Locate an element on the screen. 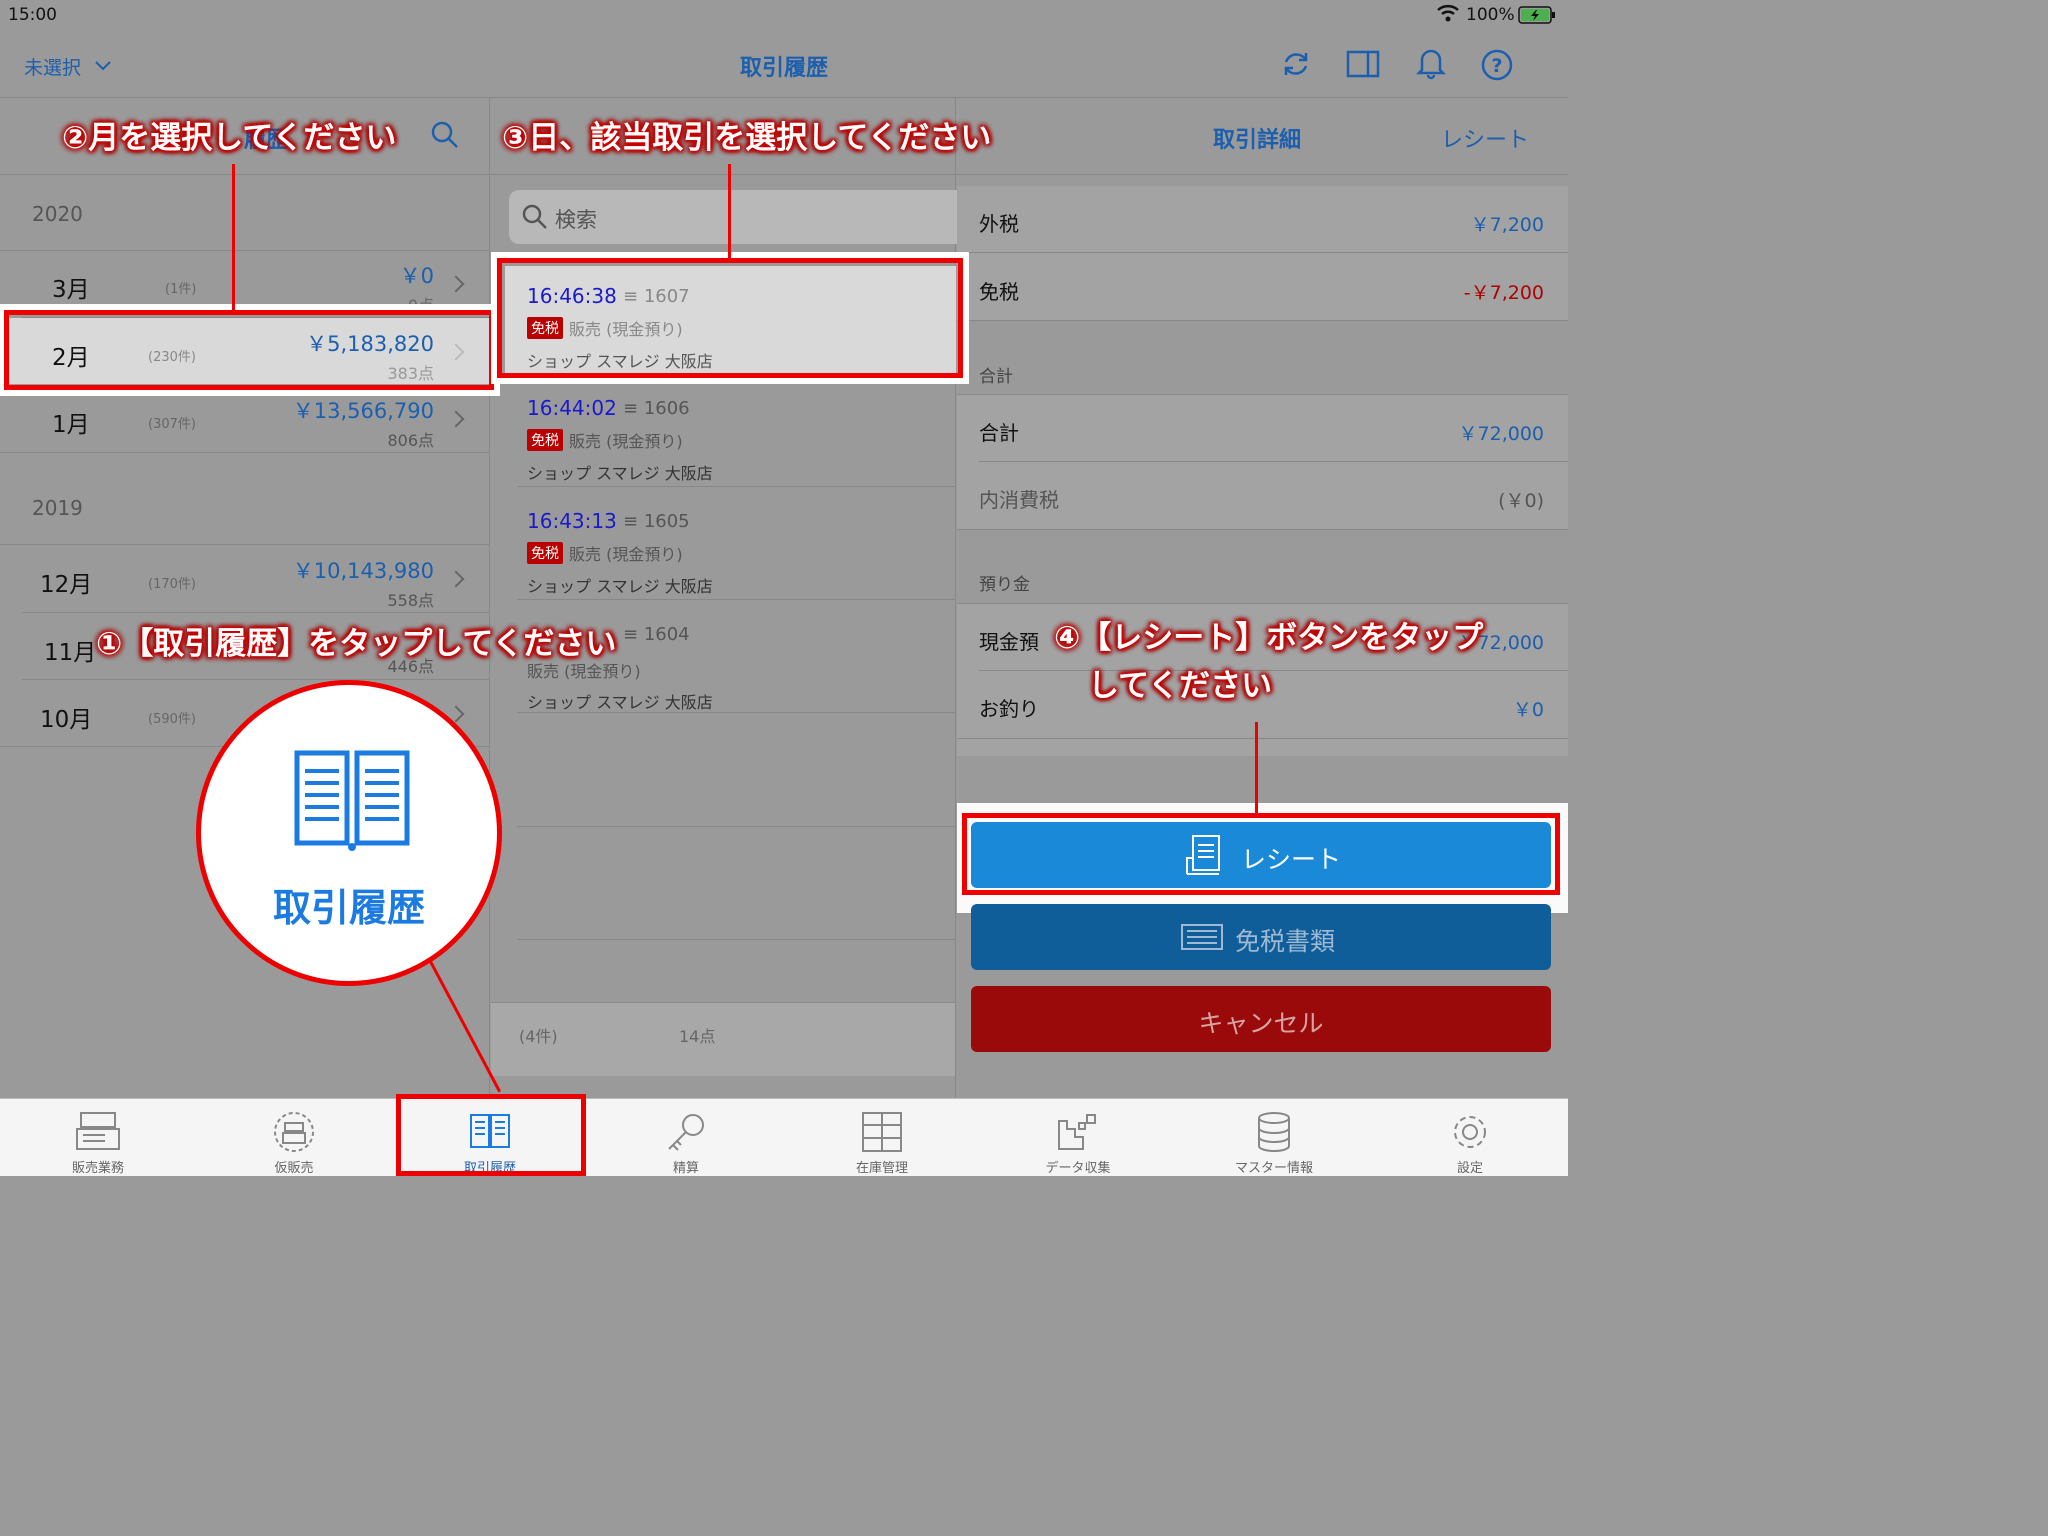  temp-sale-icon is located at coordinates (294, 1134).